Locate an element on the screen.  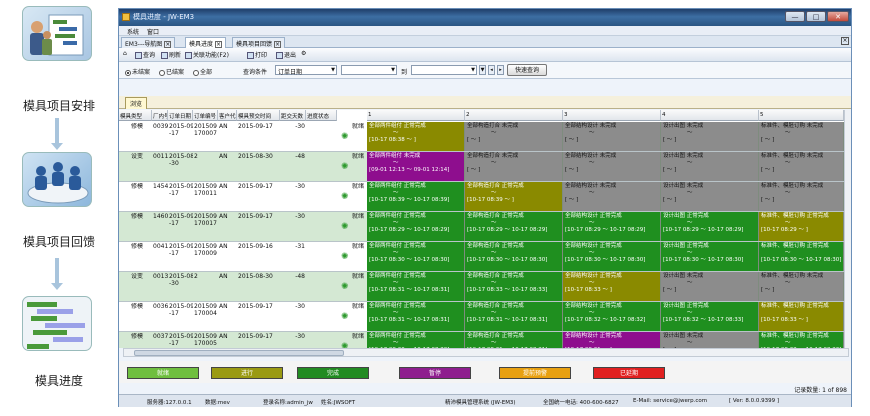
close-button: ✕ is located at coordinates (838, 16).